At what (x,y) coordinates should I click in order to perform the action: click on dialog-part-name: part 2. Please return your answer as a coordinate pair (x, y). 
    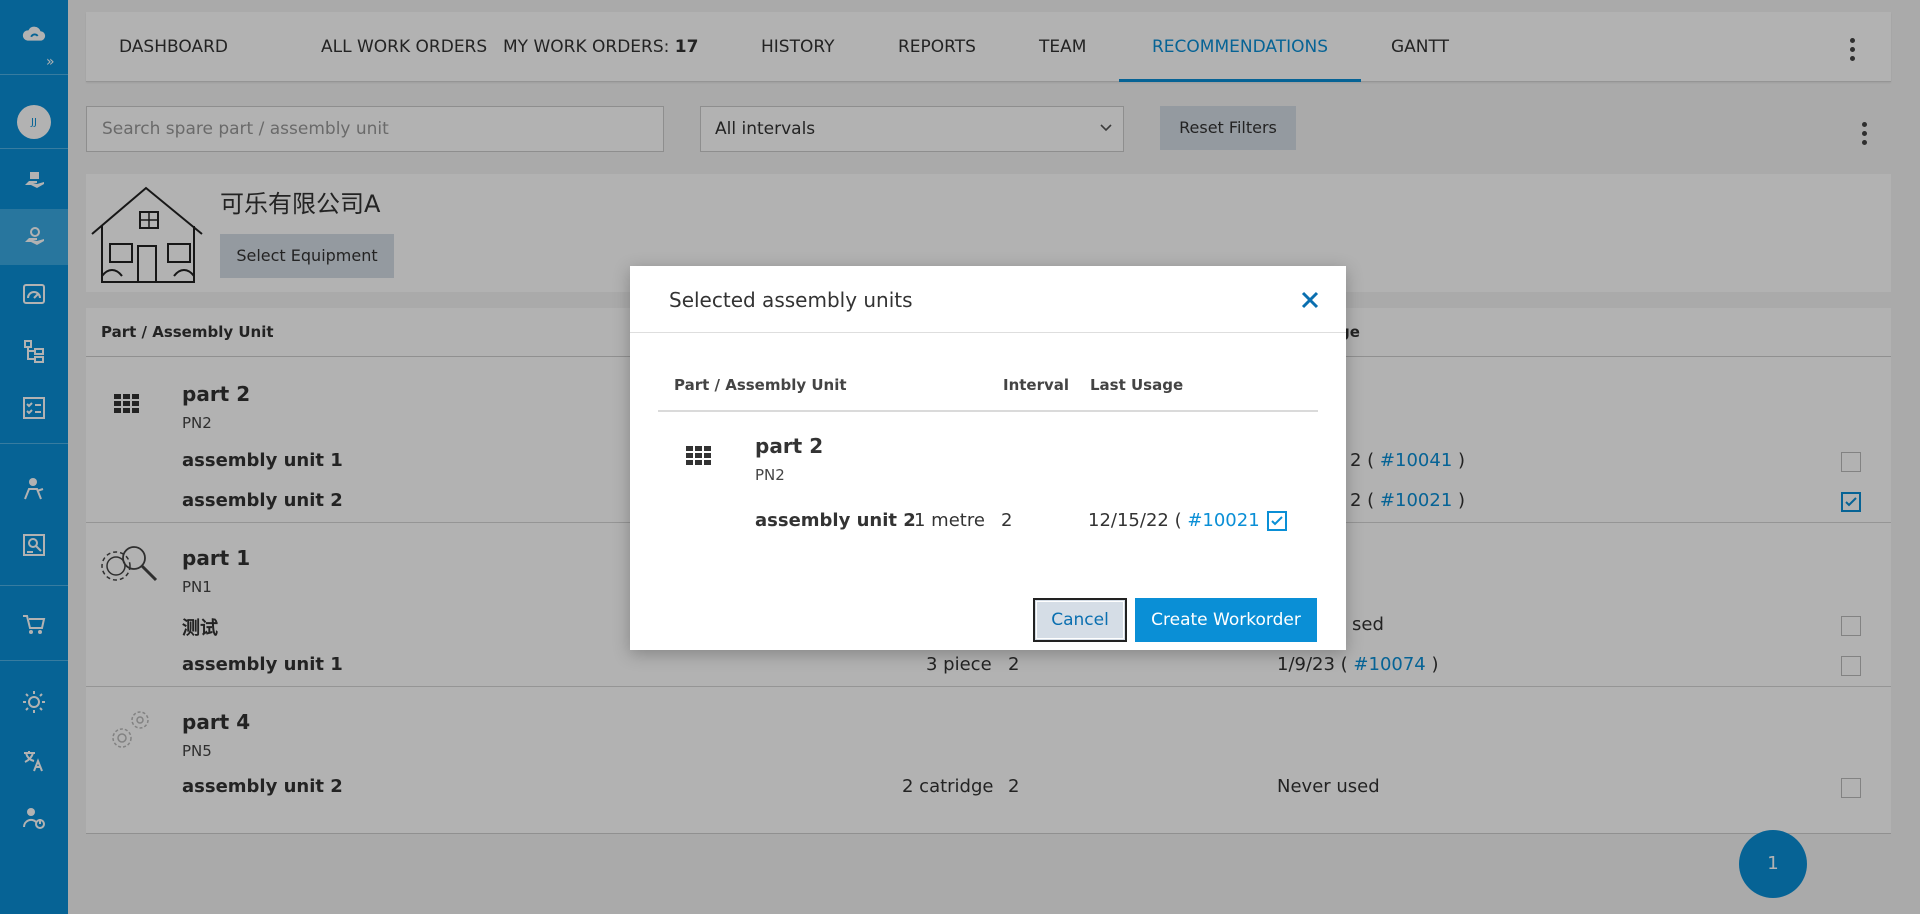
    Looking at the image, I should click on (789, 446).